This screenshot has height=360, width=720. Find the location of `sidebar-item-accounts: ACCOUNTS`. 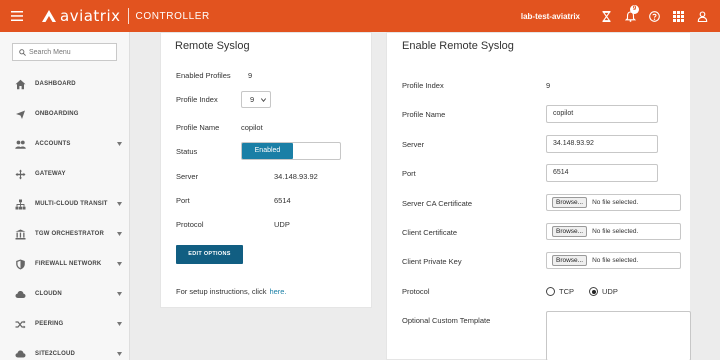

sidebar-item-accounts: ACCOUNTS is located at coordinates (64, 144).